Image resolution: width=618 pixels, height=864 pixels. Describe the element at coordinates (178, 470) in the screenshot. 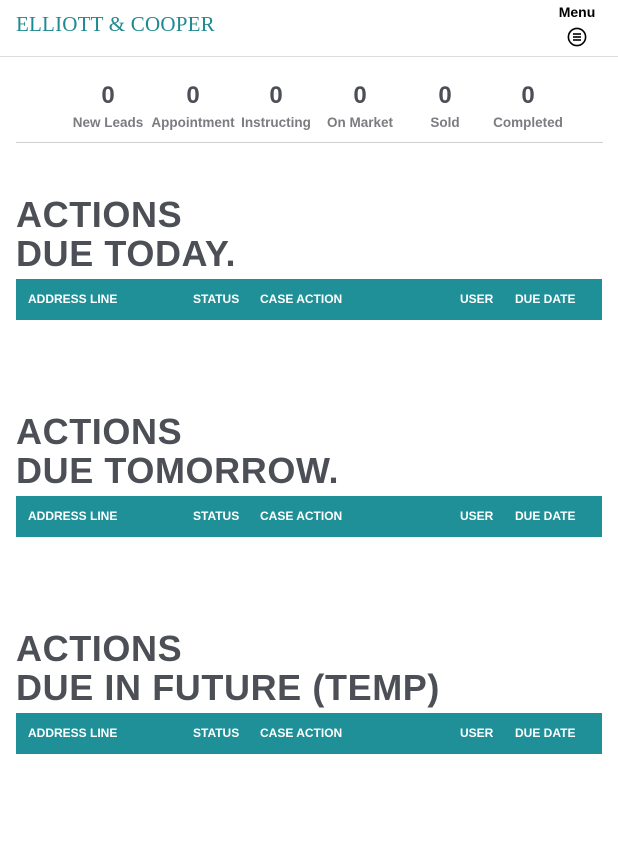

I see `section-title-line: DUE TOMORROW.` at that location.